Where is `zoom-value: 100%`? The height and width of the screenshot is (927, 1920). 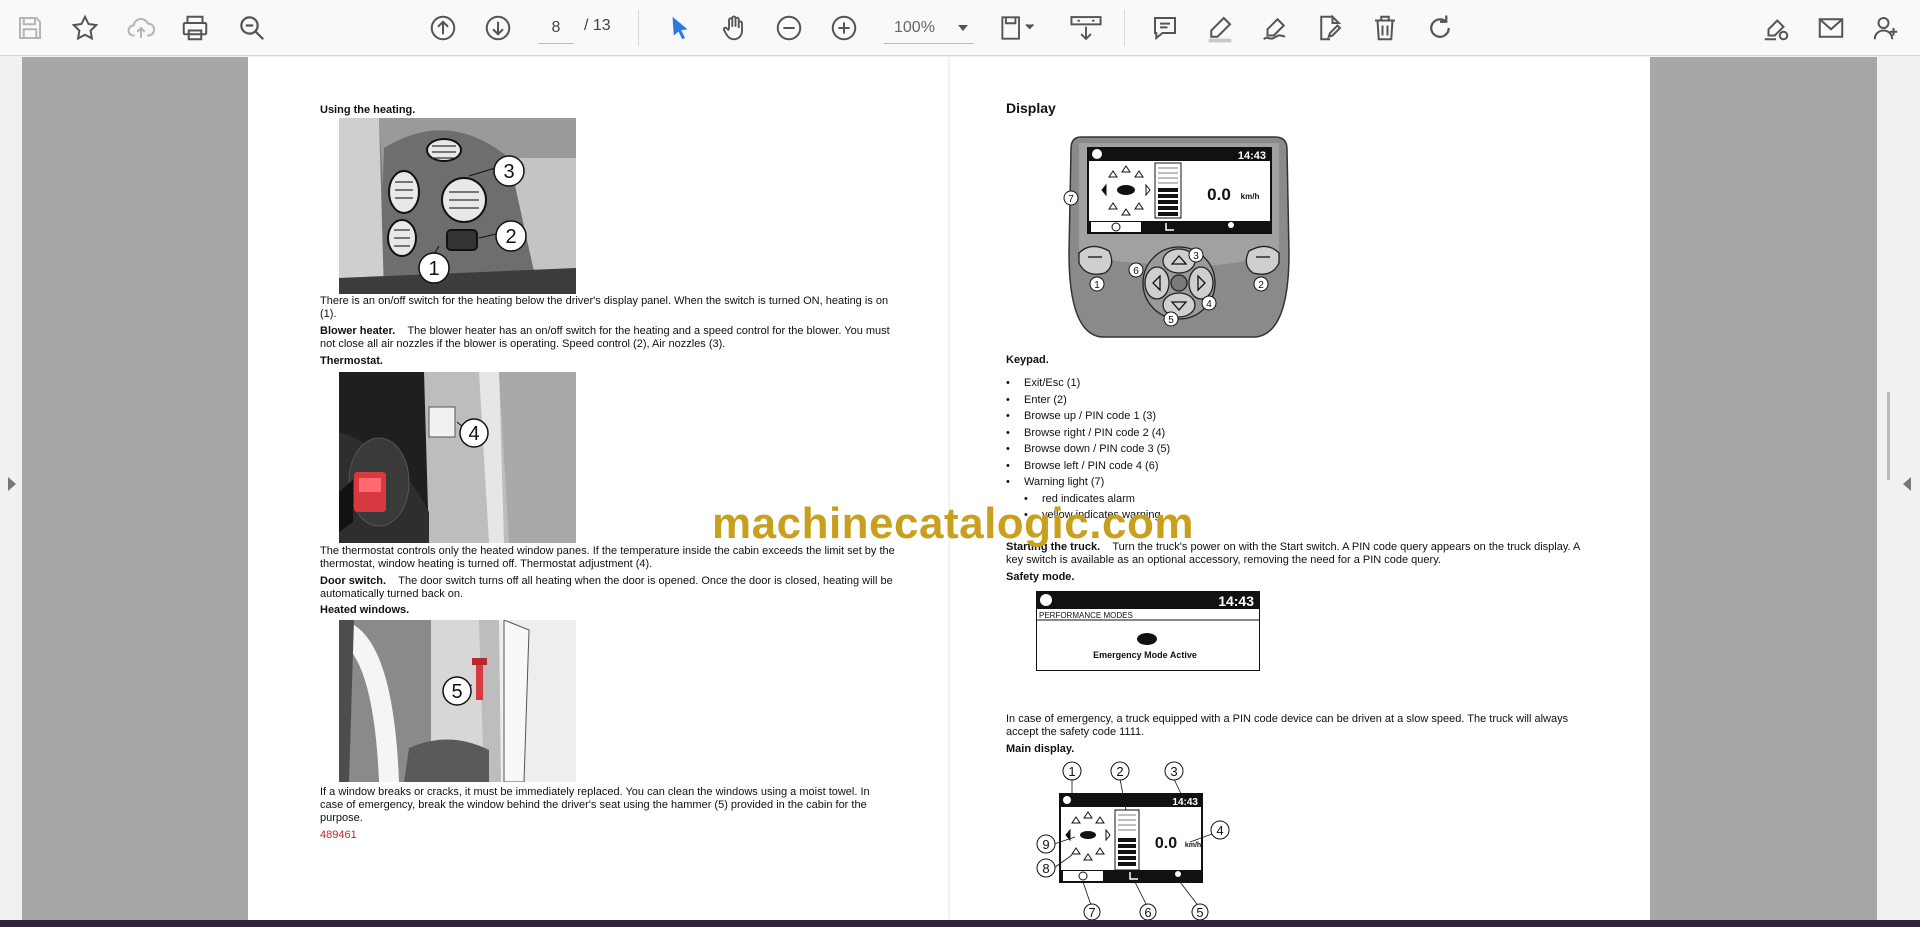 zoom-value: 100% is located at coordinates (914, 27).